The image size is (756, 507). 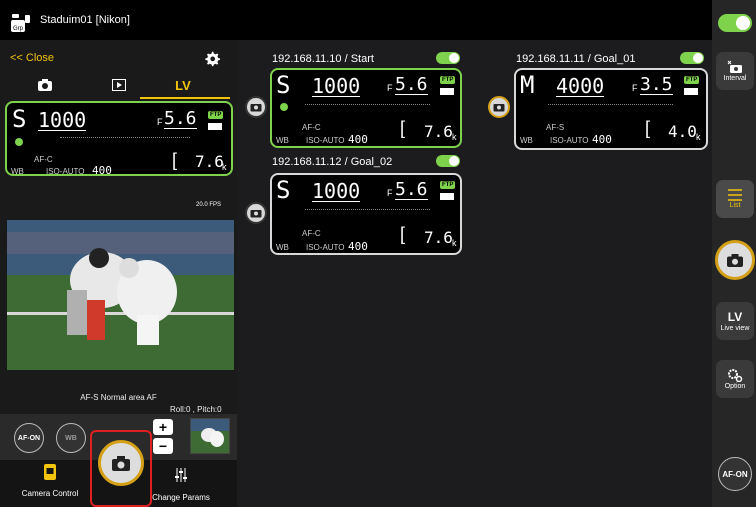 I want to click on cam-goal01-bracket: [, so click(x=648, y=128).